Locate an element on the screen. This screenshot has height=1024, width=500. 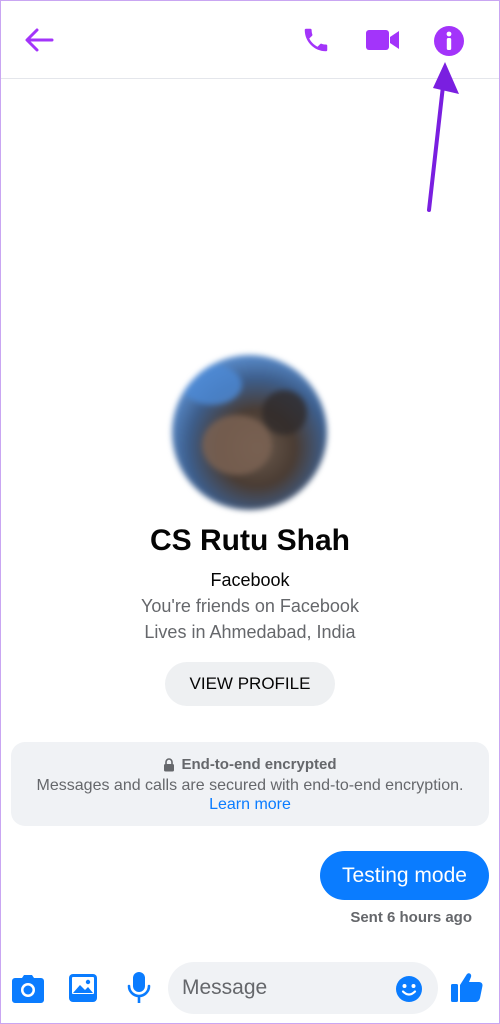
contact-name: CS Rutu Shah is located at coordinates (250, 540).